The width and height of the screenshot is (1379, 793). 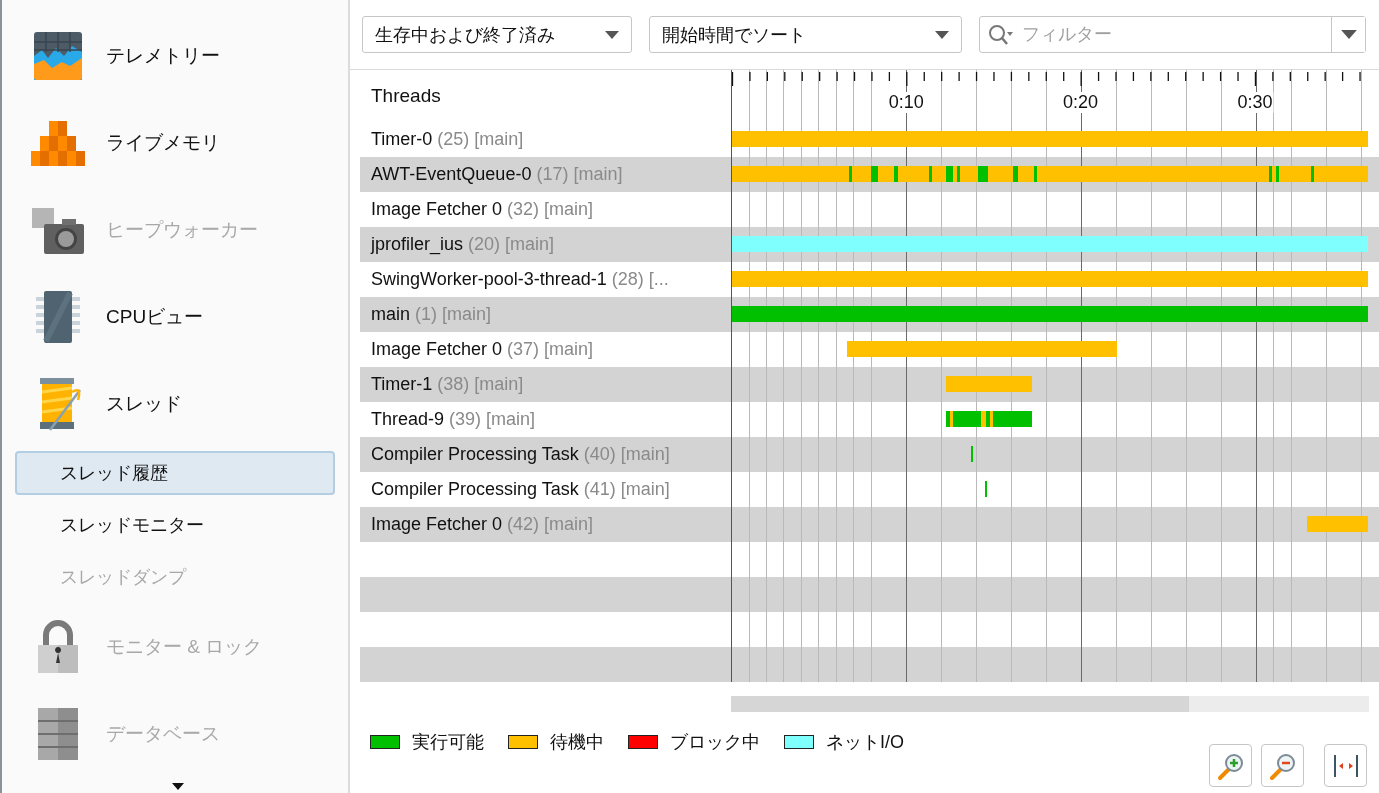 I want to click on time-label: 0:10, so click(x=906, y=102).